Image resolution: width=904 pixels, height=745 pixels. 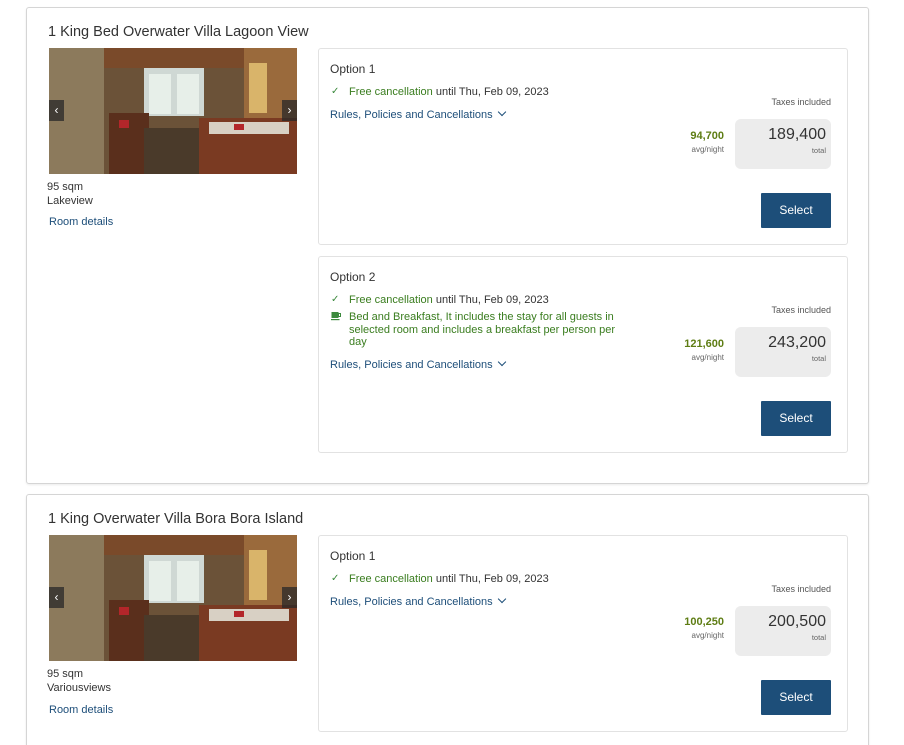 What do you see at coordinates (783, 631) in the screenshot?
I see `total-price-box: 200,500 total` at bounding box center [783, 631].